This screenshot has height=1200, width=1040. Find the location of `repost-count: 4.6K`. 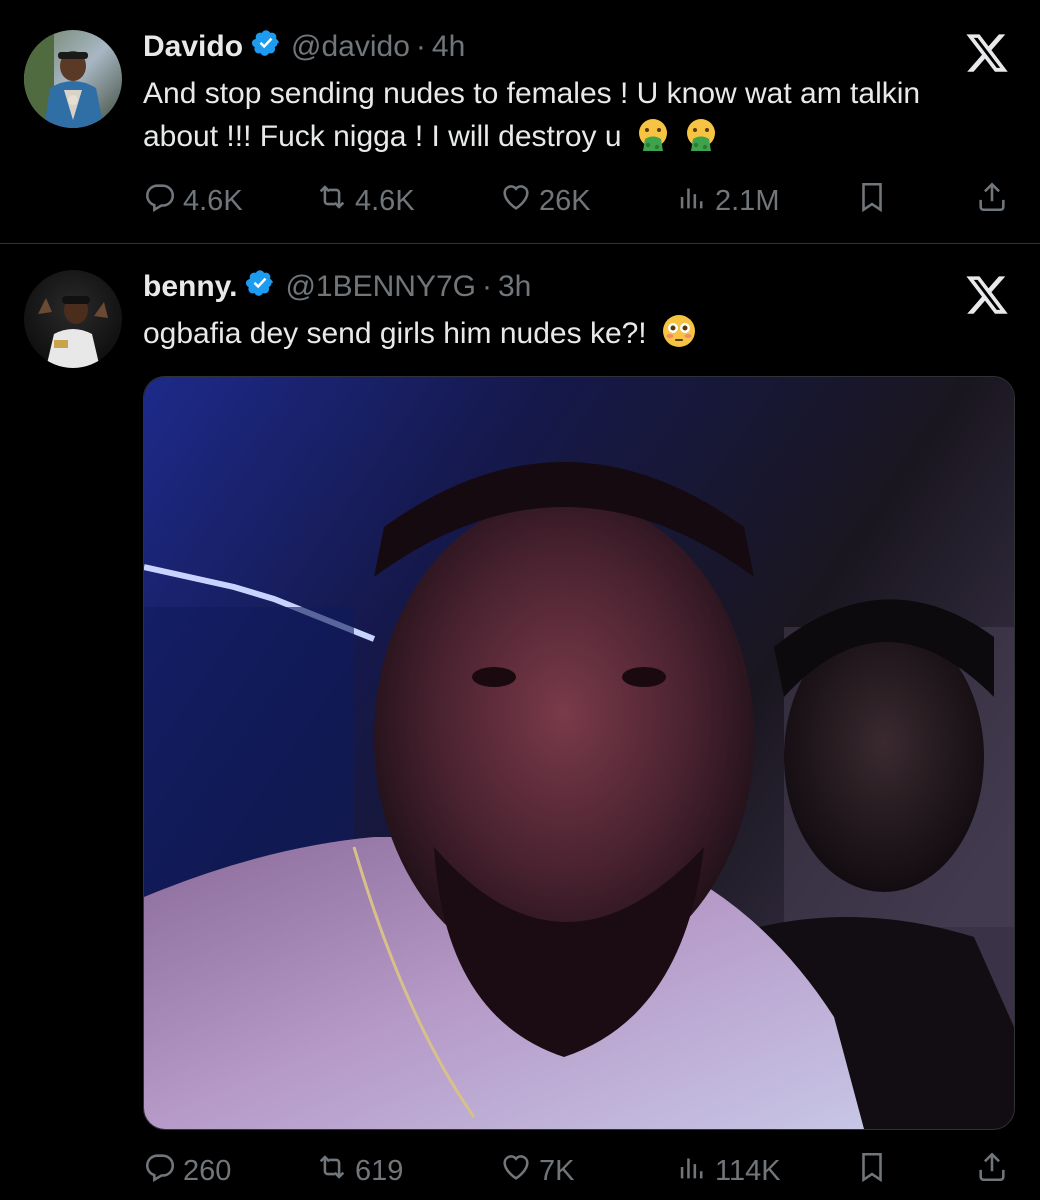

repost-count: 4.6K is located at coordinates (385, 200).